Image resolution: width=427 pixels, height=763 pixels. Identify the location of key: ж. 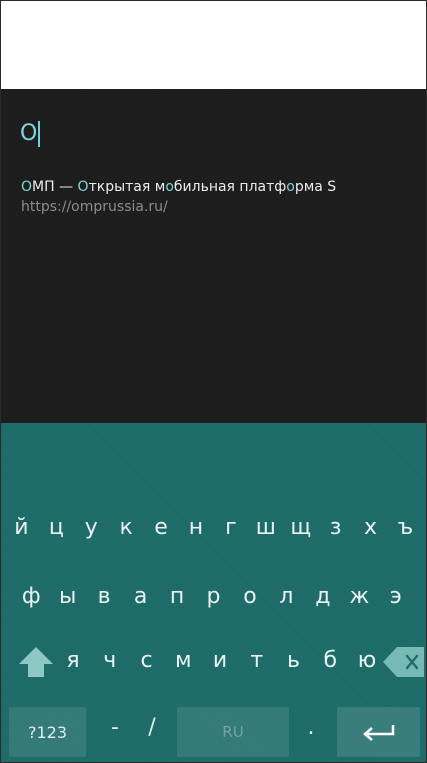
(359, 597).